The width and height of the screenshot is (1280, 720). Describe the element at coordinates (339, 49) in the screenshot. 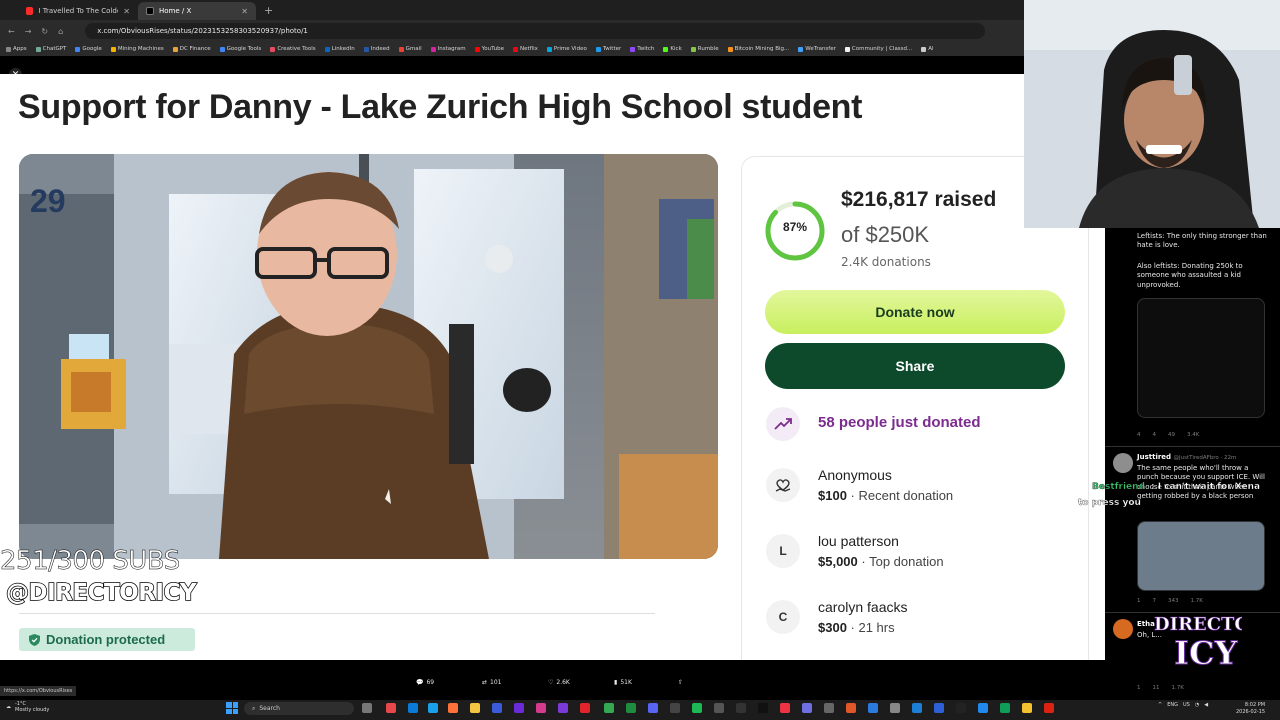

I see `bookmark-item: LinkedIn` at that location.